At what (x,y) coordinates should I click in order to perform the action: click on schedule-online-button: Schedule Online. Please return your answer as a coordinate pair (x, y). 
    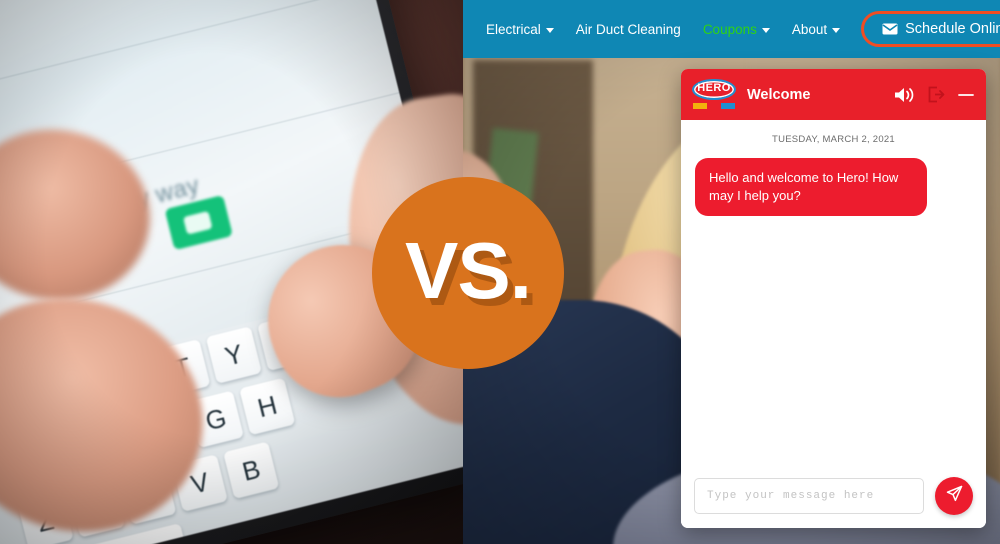
    Looking at the image, I should click on (930, 29).